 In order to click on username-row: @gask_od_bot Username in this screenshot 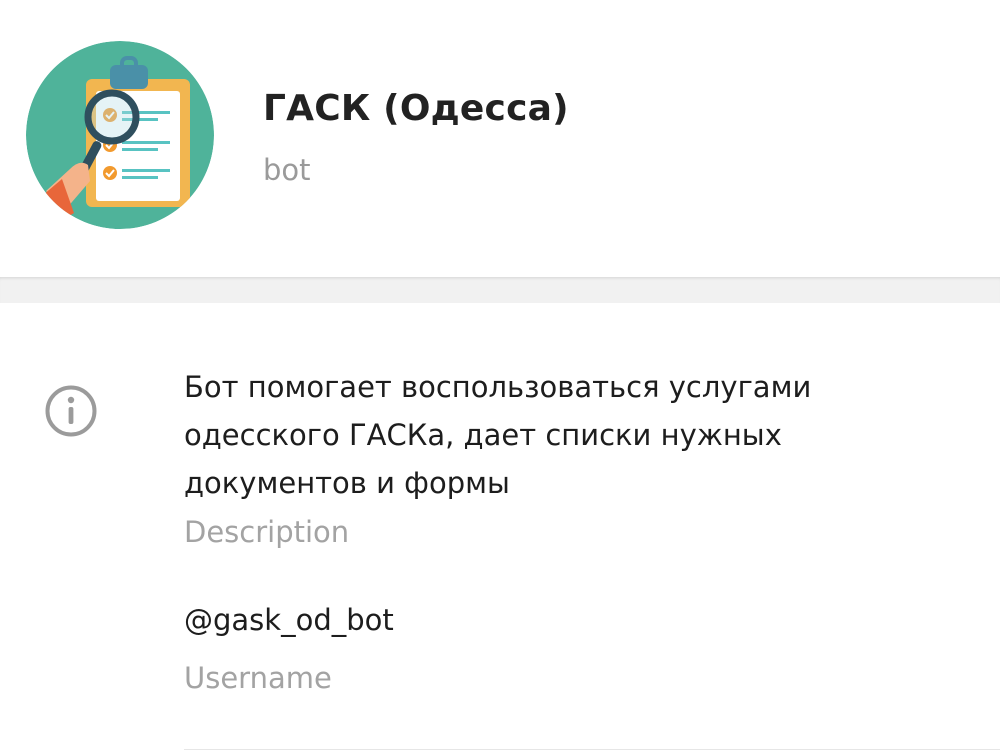, I will do `click(534, 655)`.